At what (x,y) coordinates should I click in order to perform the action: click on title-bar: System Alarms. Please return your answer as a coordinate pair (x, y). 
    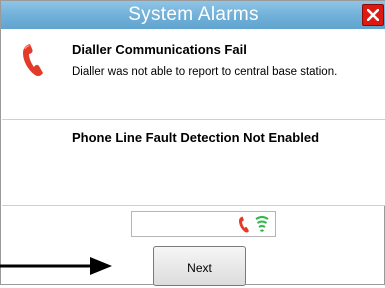
    Looking at the image, I should click on (193, 15).